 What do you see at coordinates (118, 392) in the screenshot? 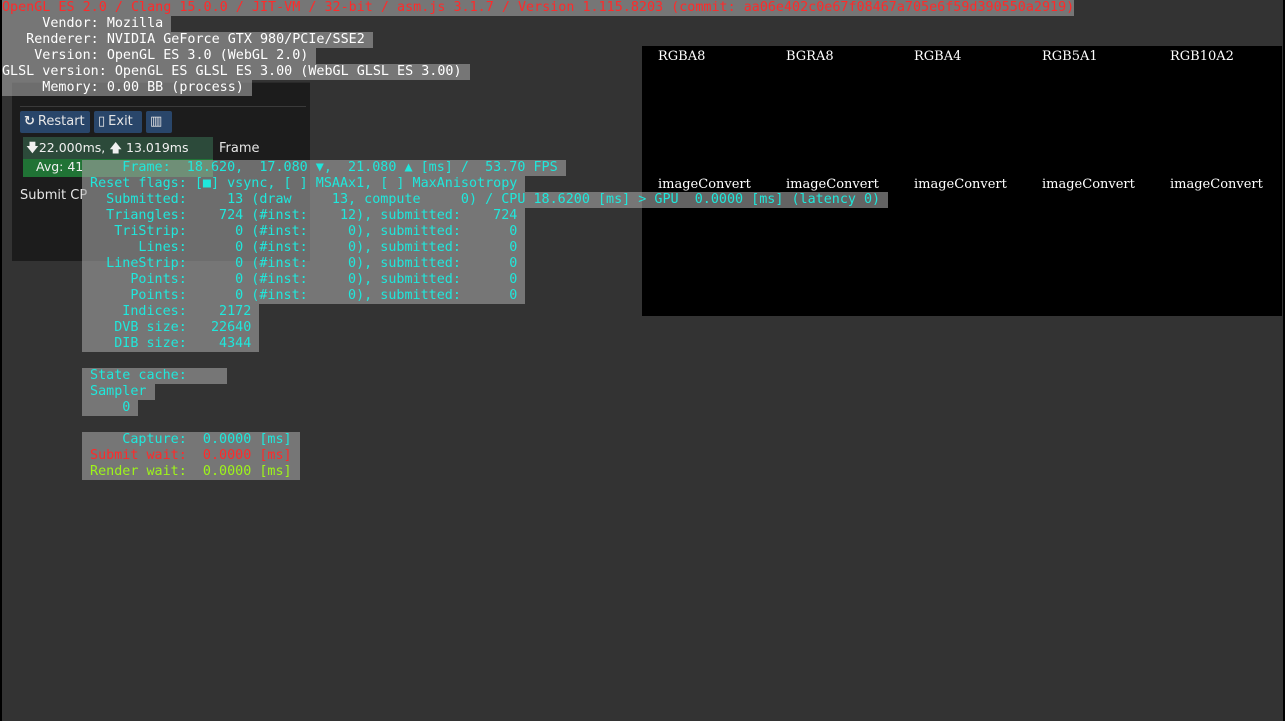
I see `sampler-label: Sampler` at bounding box center [118, 392].